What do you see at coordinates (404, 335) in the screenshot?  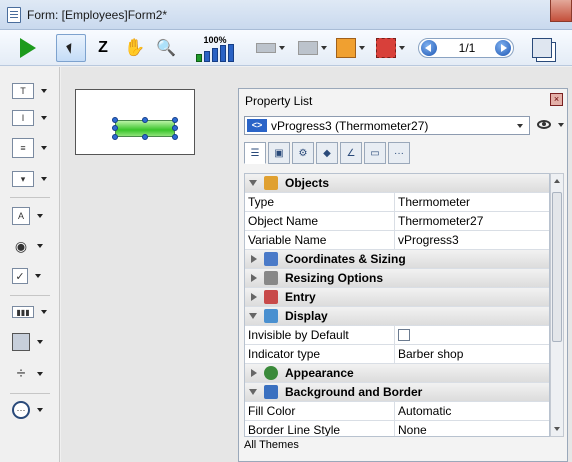 I see `invisible-by-default-checkbox` at bounding box center [404, 335].